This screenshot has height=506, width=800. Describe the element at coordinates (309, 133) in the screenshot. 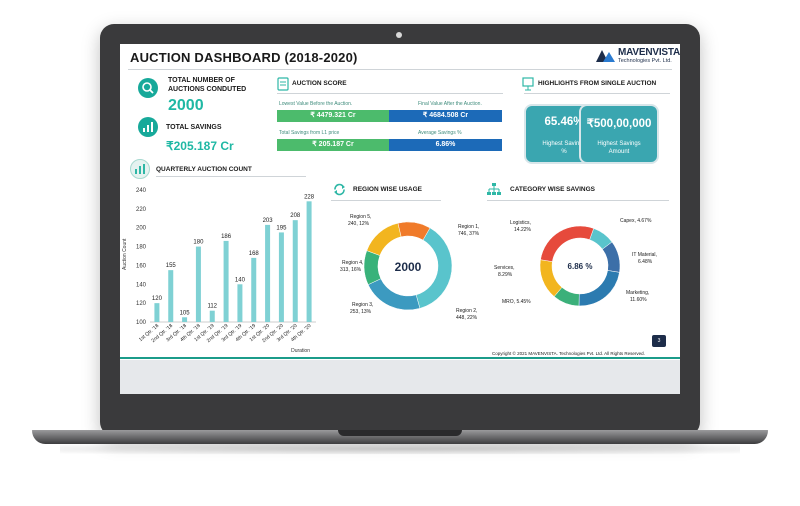

I see `l1-savings-label: Total Savings from L1 price` at that location.